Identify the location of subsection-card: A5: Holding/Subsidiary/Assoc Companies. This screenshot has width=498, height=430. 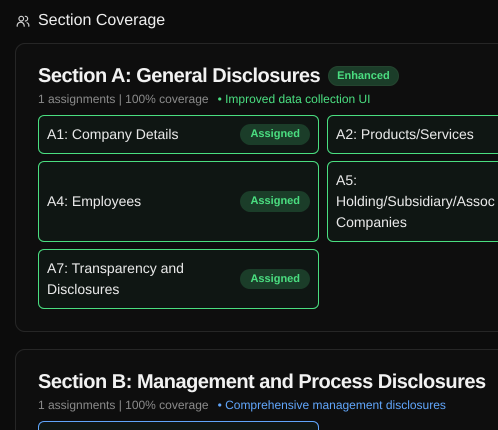
(412, 201).